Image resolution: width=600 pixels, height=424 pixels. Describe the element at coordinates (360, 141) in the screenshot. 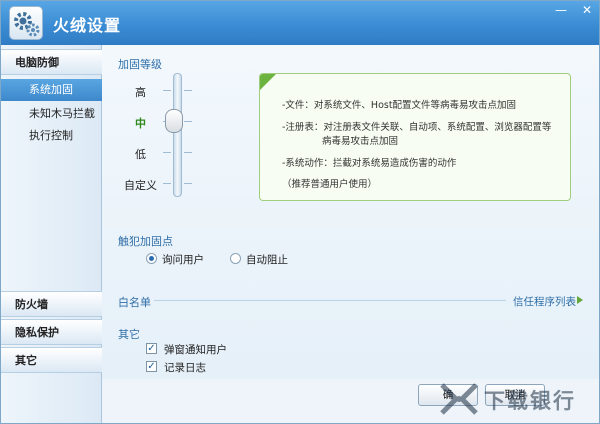

I see `description-line: 病毒易攻击点加固` at that location.